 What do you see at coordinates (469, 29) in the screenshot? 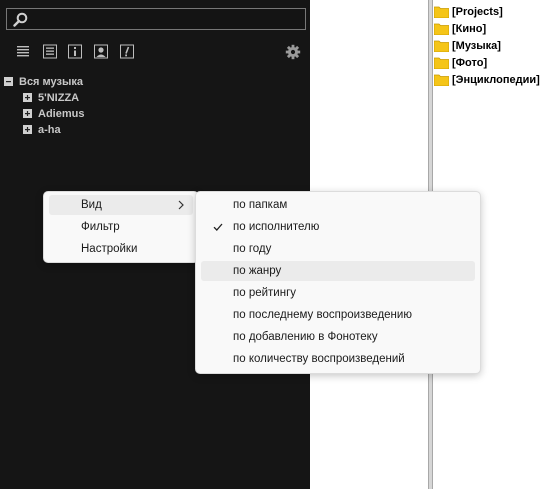
I see `folder-label: [Кино]` at bounding box center [469, 29].